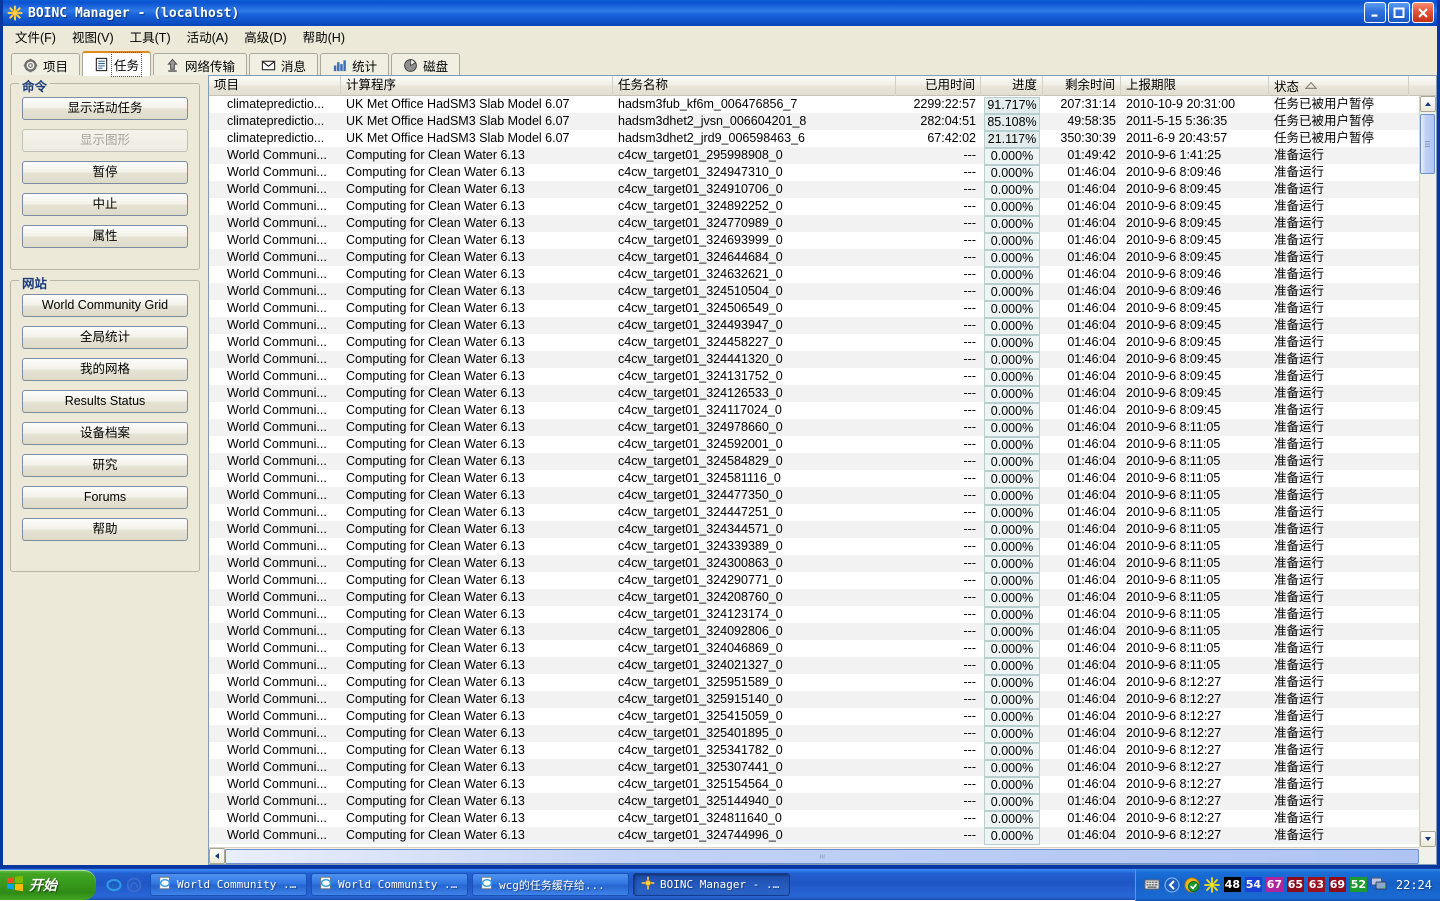 The image size is (1440, 901). Describe the element at coordinates (1316, 884) in the screenshot. I see `tray-monitor-value-5: 63` at that location.